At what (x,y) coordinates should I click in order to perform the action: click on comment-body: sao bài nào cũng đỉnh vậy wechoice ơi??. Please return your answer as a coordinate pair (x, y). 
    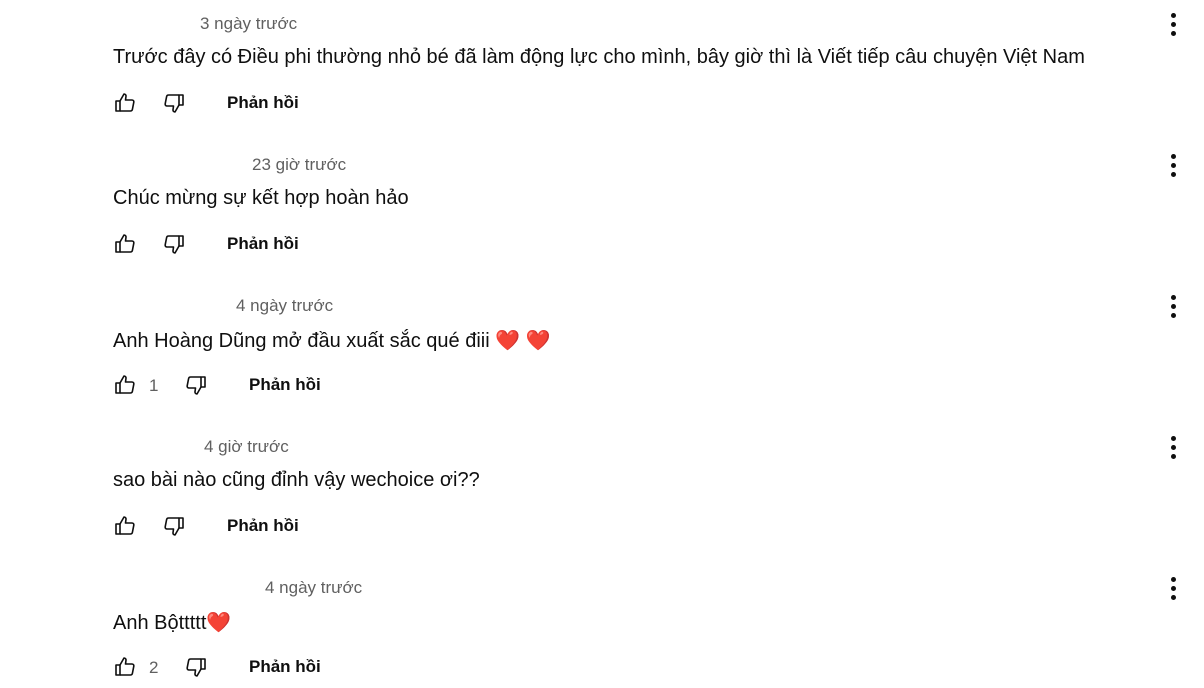
    Looking at the image, I should click on (296, 480).